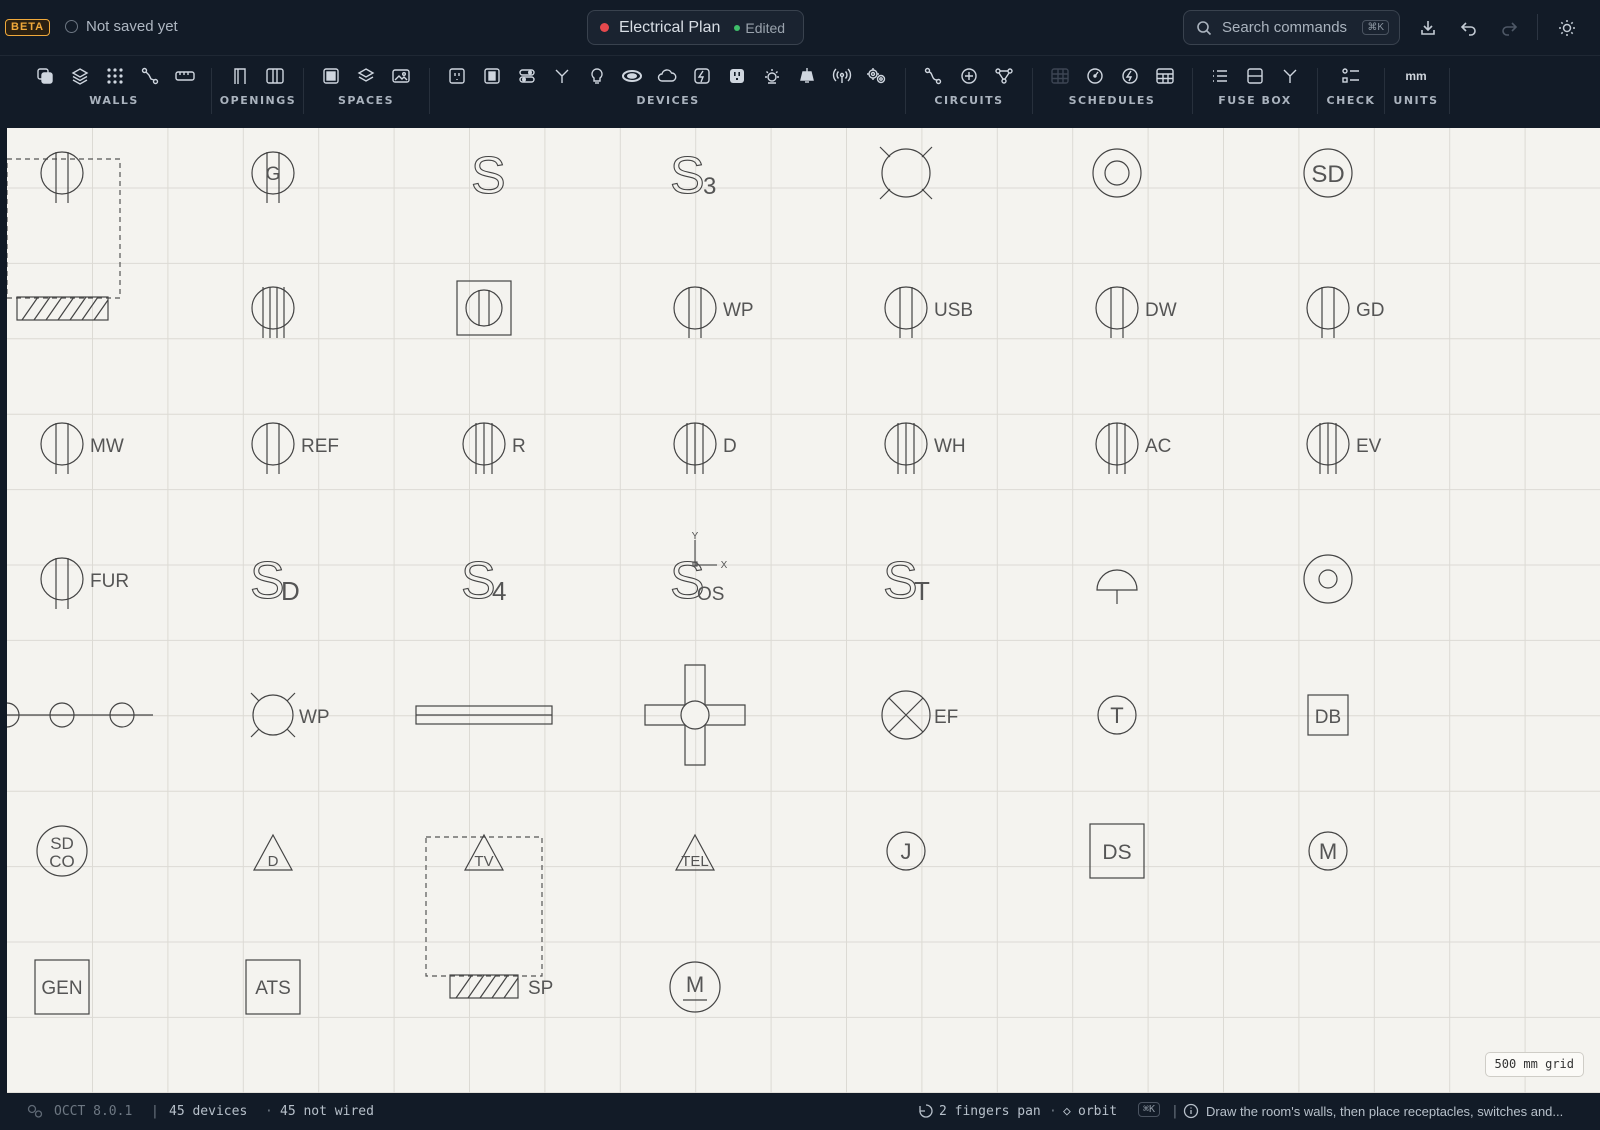  What do you see at coordinates (1344, 448) in the screenshot?
I see `symbol-receptacle-ev: EV` at bounding box center [1344, 448].